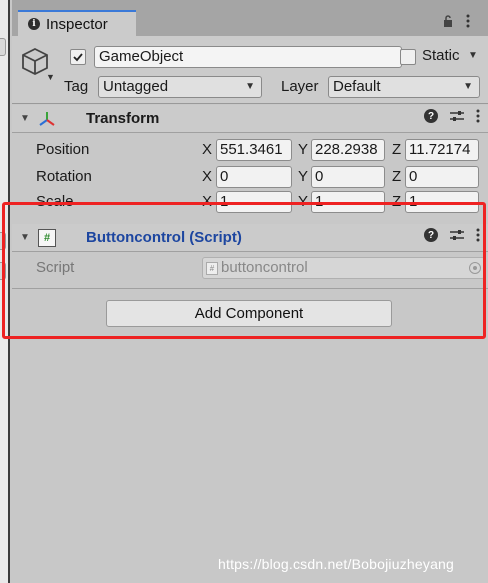 The width and height of the screenshot is (488, 583). I want to click on rotation-z-field: 0, so click(442, 177).